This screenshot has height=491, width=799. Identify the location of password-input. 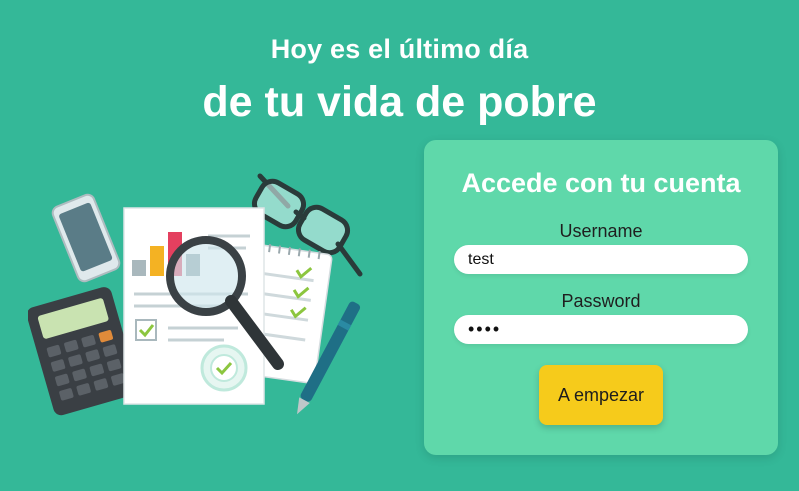
(601, 329).